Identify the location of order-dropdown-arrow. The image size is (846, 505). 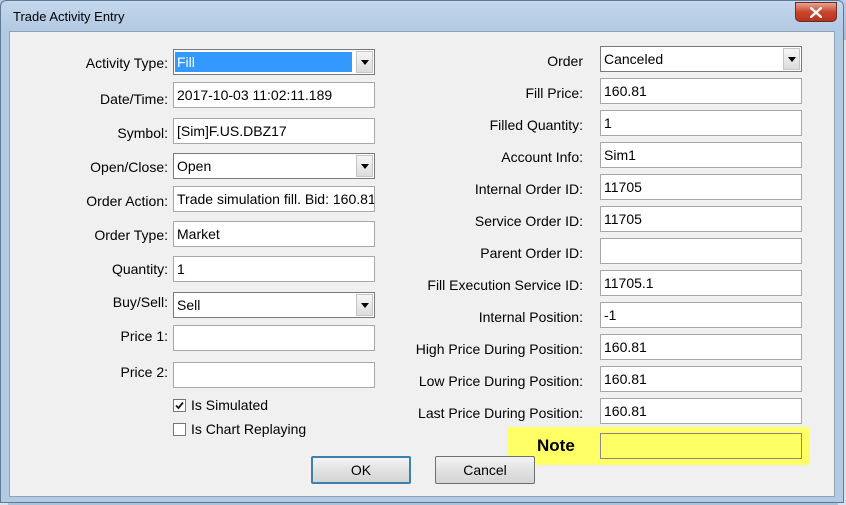
(791, 59).